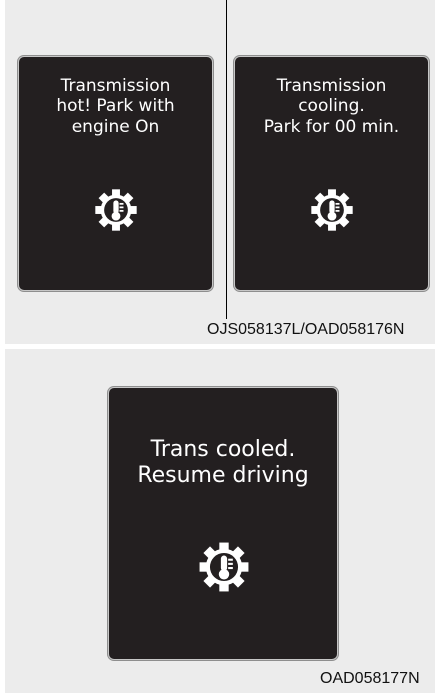 The height and width of the screenshot is (693, 435). Describe the element at coordinates (306, 329) in the screenshot. I see `figure-code: OJS058137L/OAD058176N` at that location.